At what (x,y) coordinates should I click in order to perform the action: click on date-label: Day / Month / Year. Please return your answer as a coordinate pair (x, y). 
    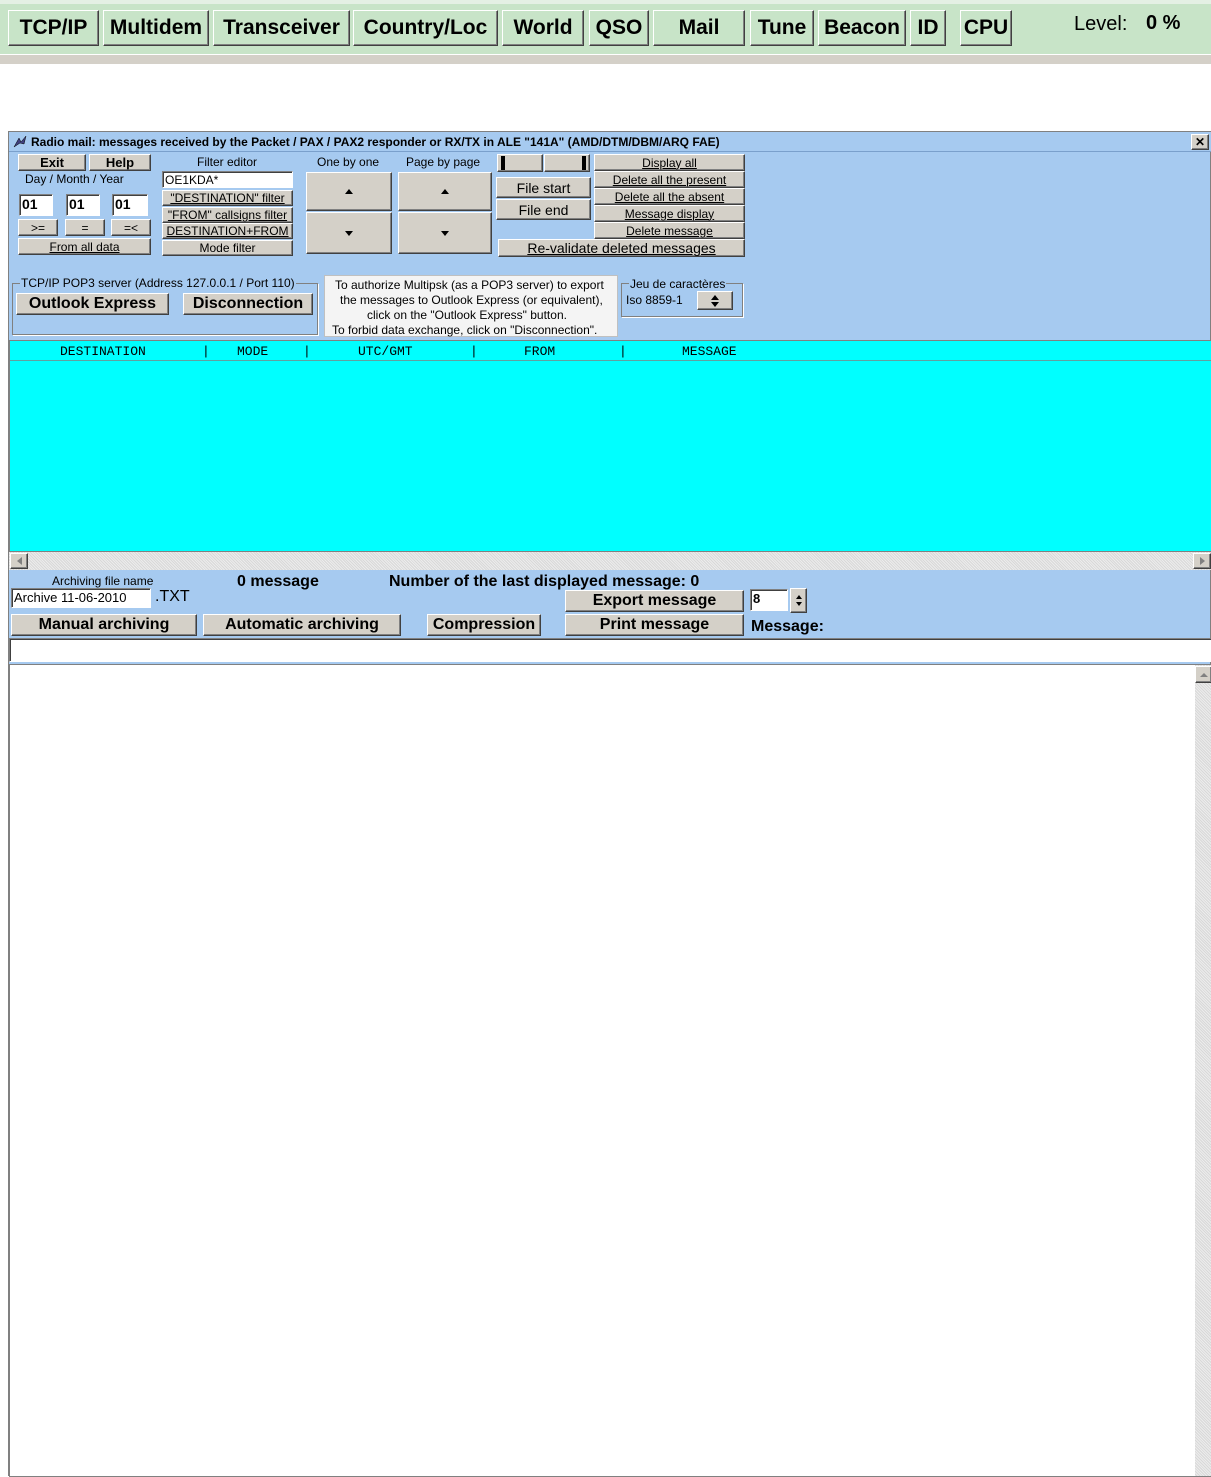
    Looking at the image, I should click on (74, 179).